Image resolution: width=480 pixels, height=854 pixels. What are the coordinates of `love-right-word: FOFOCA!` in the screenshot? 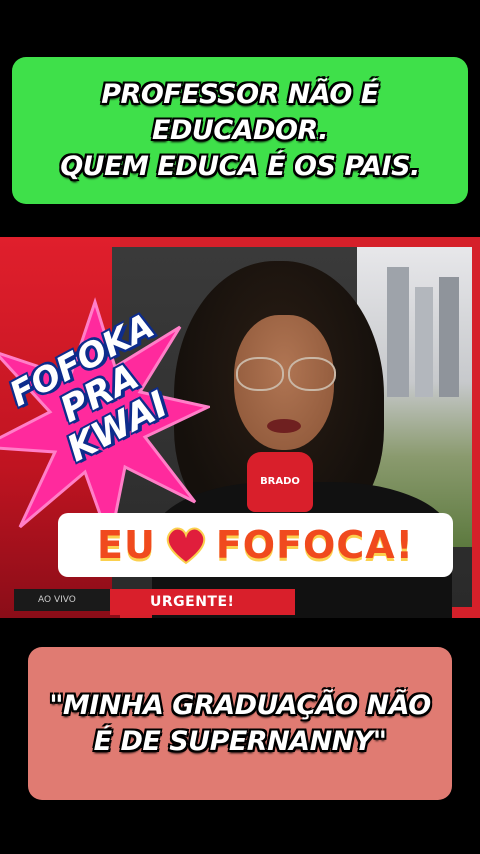 It's located at (314, 545).